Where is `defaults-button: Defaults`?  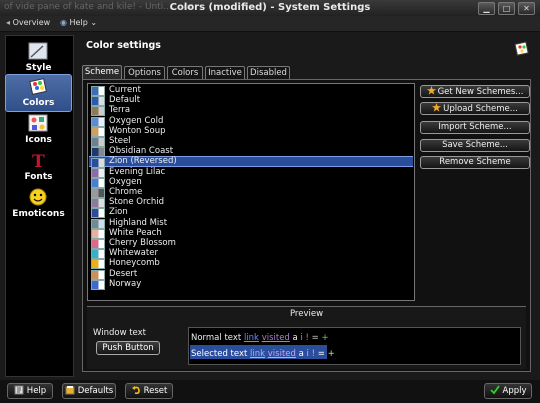
defaults-button: Defaults is located at coordinates (89, 391).